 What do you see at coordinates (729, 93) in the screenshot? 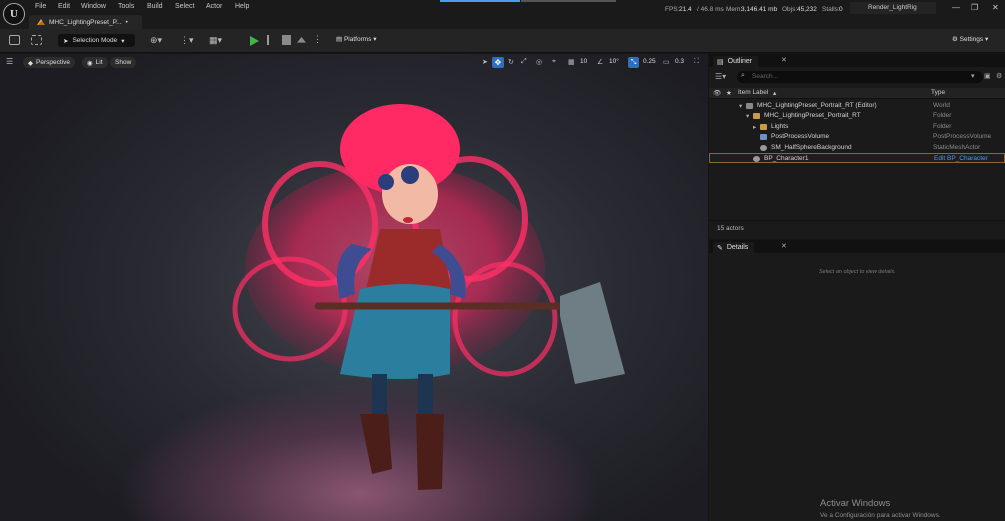
I see `star-icon: ★` at bounding box center [729, 93].